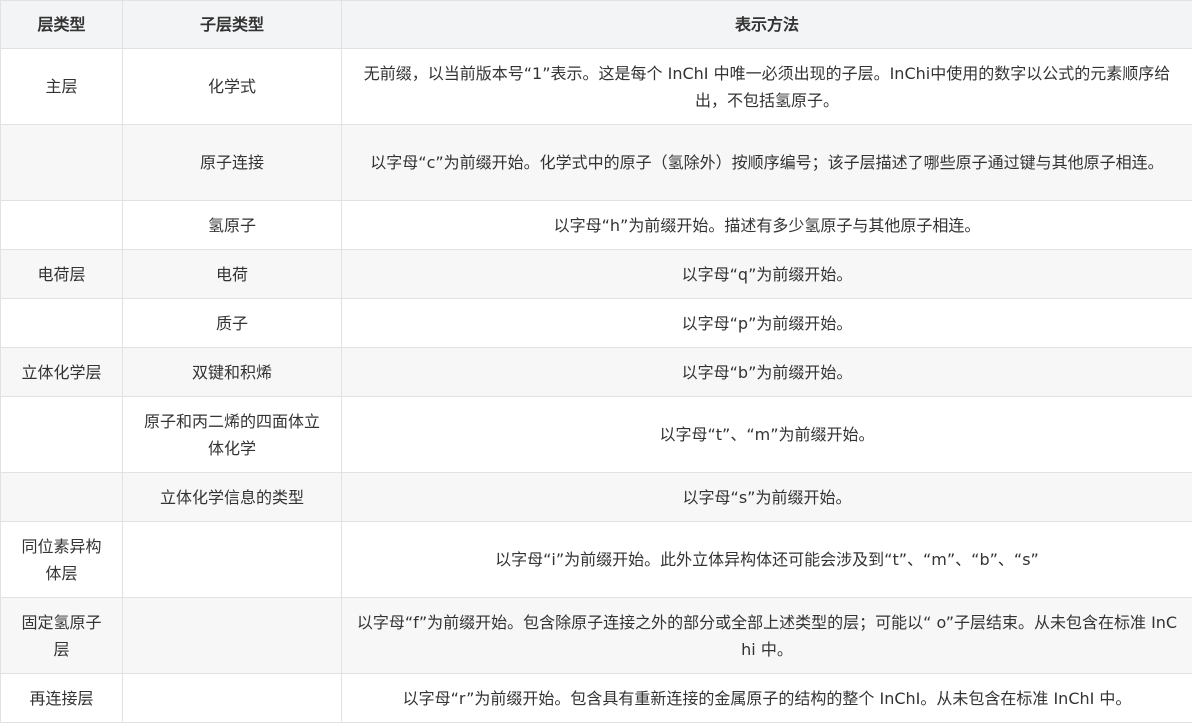 The image size is (1192, 723). What do you see at coordinates (767, 435) in the screenshot?
I see `cell-method: 以字母“t”、“m”为前缀开始。` at bounding box center [767, 435].